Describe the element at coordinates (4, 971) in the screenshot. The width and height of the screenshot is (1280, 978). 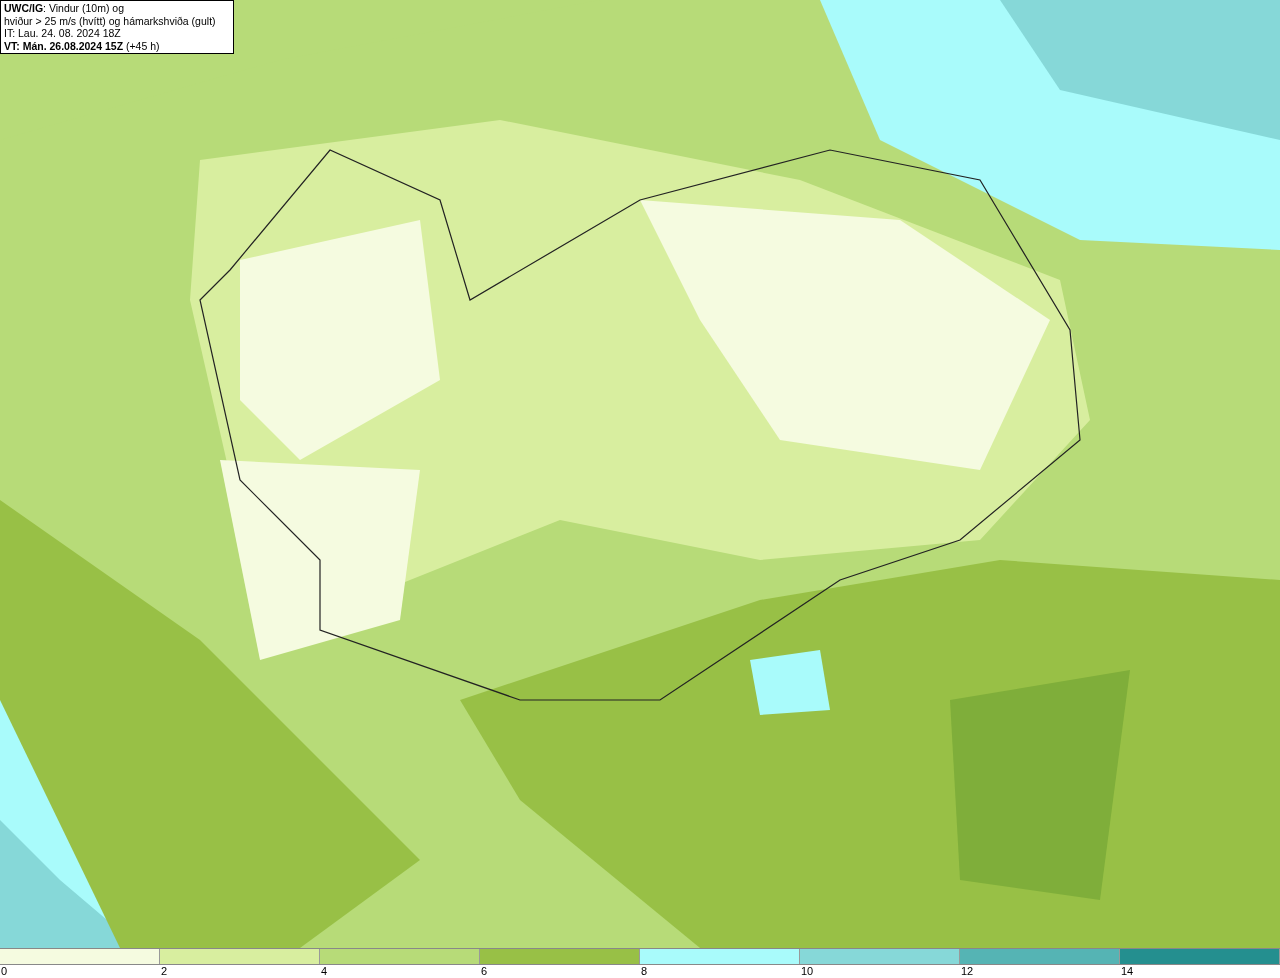
I see `tick-label: 0` at that location.